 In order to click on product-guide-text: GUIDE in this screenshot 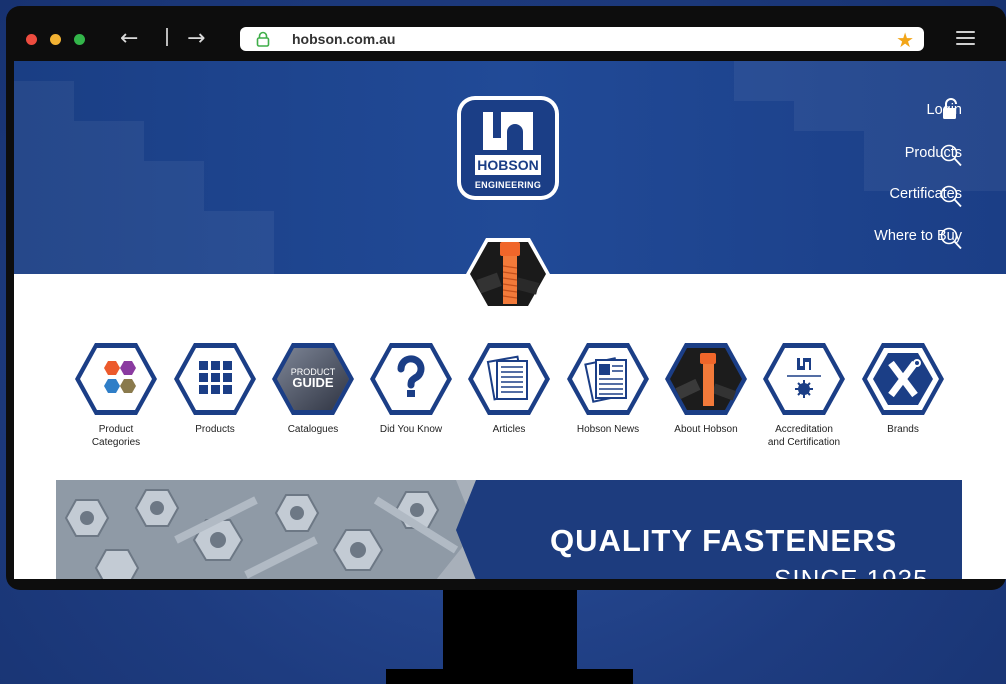, I will do `click(313, 382)`.